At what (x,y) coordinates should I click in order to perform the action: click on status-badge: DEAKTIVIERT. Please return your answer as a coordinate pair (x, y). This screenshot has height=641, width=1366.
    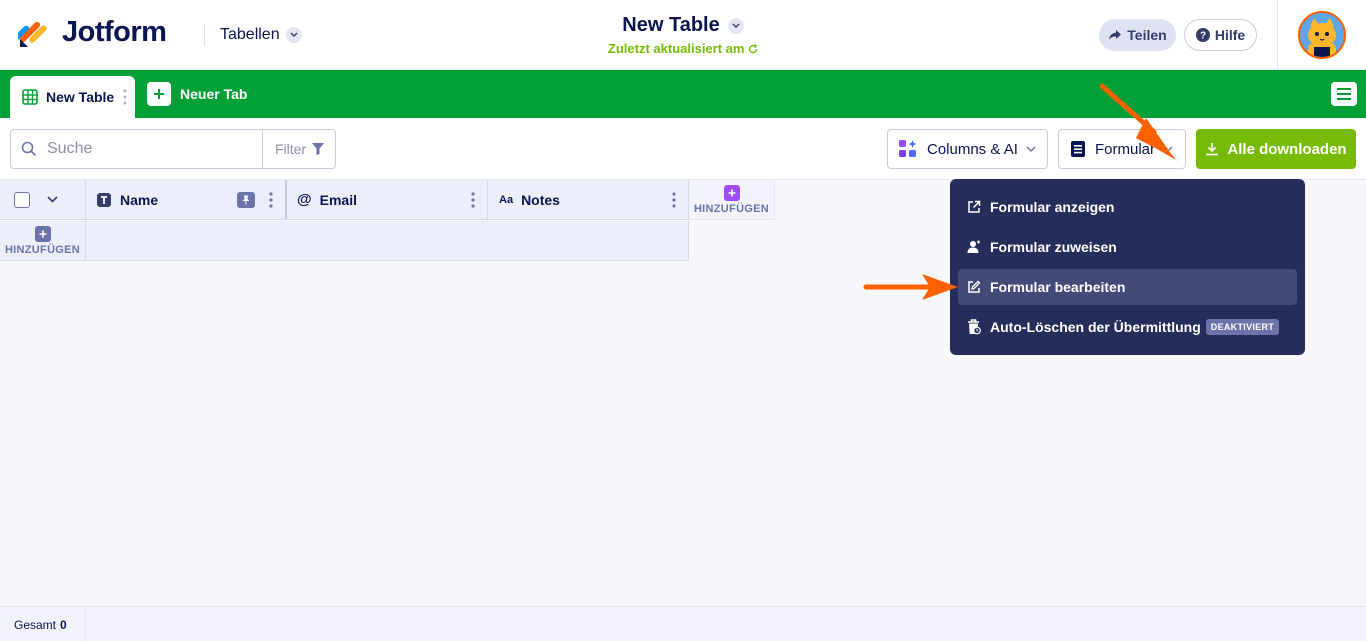
    Looking at the image, I should click on (1242, 327).